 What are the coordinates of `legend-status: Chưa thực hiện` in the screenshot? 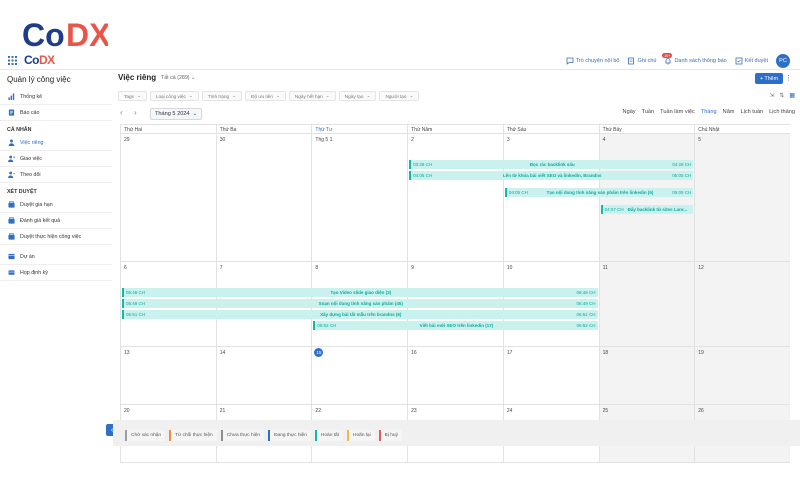 It's located at (242, 435).